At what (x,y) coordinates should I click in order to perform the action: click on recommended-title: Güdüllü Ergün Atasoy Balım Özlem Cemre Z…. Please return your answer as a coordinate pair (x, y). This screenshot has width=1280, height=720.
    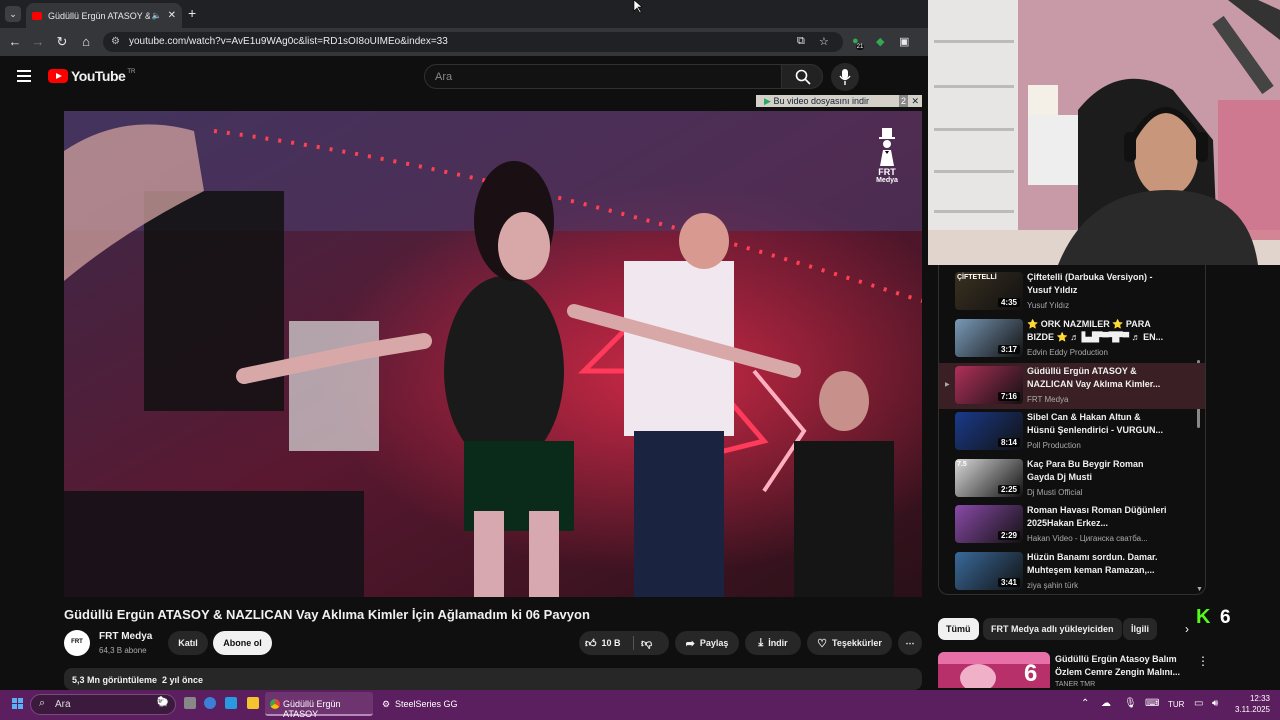
    Looking at the image, I should click on (1122, 666).